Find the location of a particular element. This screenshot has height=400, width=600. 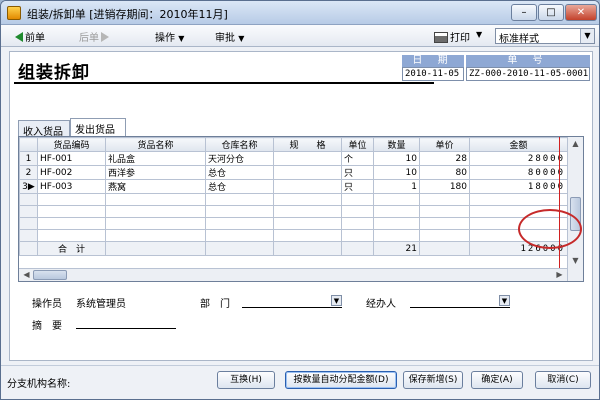

close-button: ✕ is located at coordinates (581, 12).